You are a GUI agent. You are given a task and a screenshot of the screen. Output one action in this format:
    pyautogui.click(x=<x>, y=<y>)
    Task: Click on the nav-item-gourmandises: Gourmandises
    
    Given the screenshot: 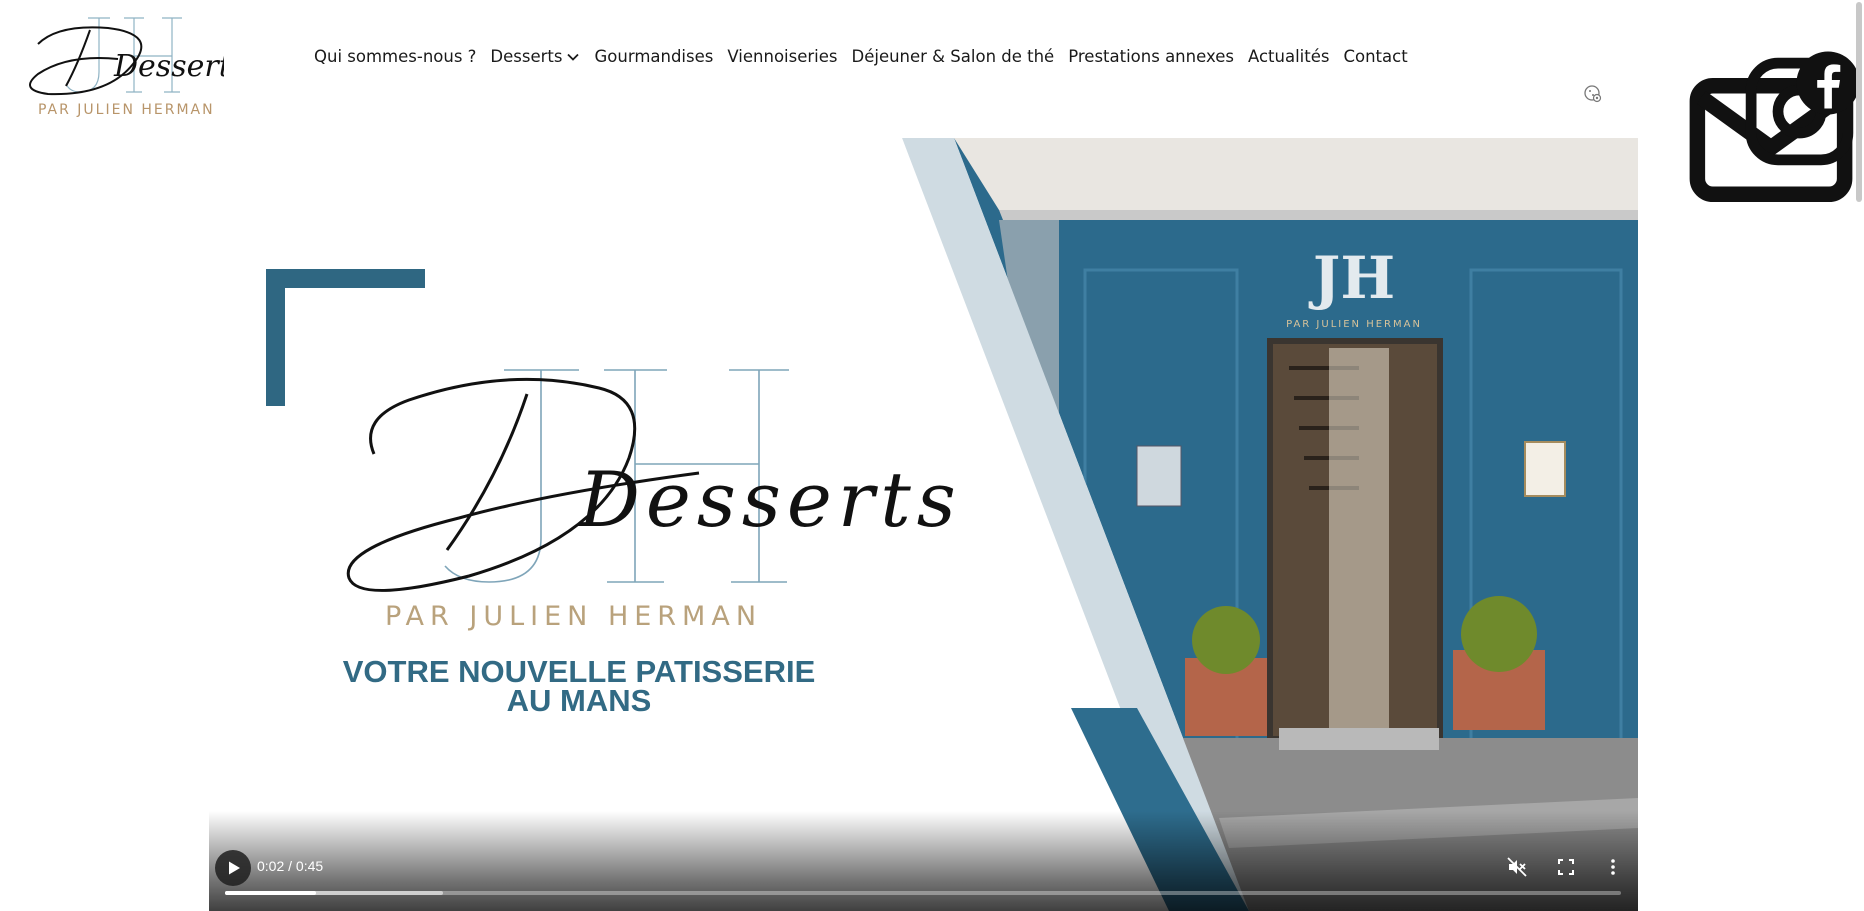 What is the action you would take?
    pyautogui.click(x=653, y=56)
    